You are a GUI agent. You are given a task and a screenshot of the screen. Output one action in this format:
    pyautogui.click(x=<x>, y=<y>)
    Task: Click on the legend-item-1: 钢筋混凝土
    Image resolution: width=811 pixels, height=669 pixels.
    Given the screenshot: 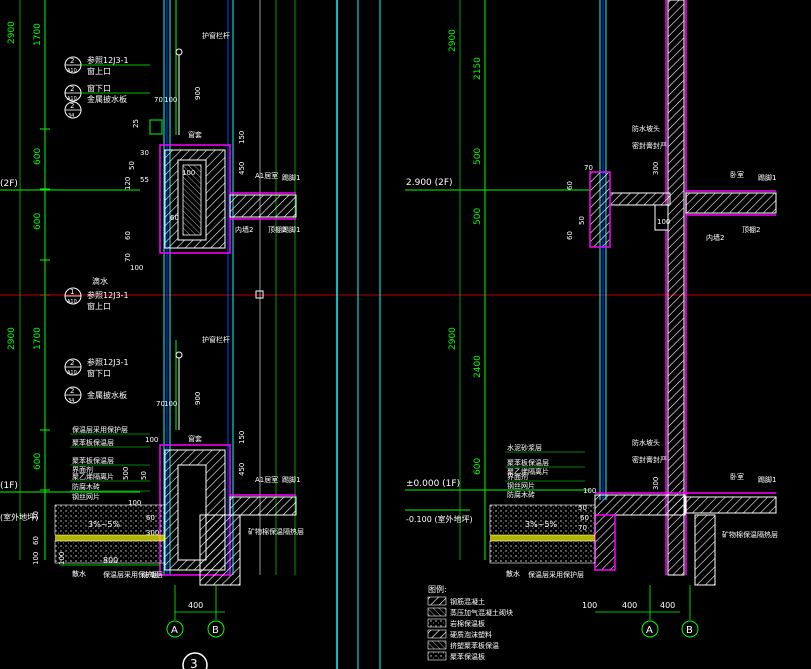 What is the action you would take?
    pyautogui.click(x=456, y=601)
    